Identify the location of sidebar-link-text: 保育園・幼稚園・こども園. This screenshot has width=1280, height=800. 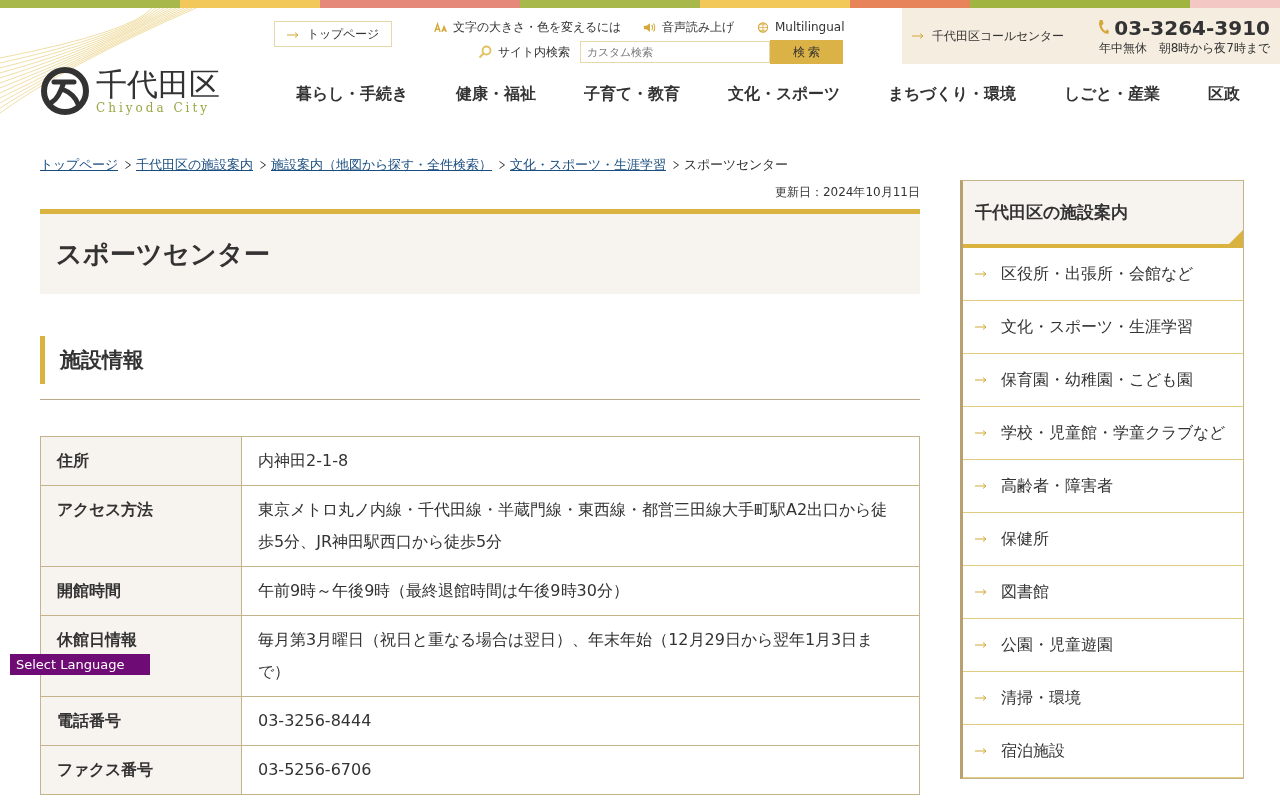
(1097, 380).